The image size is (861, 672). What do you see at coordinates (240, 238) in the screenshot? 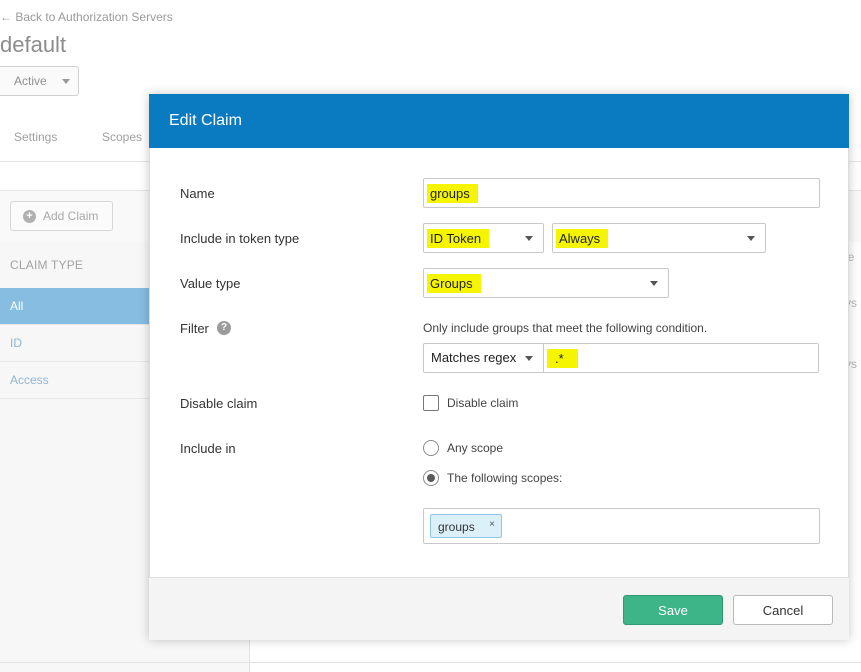
I see `token-type-label: Include in token type` at bounding box center [240, 238].